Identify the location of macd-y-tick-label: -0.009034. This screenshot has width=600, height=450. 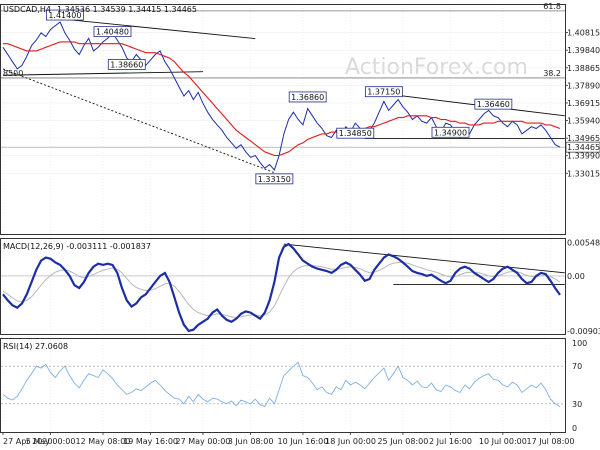
(583, 331).